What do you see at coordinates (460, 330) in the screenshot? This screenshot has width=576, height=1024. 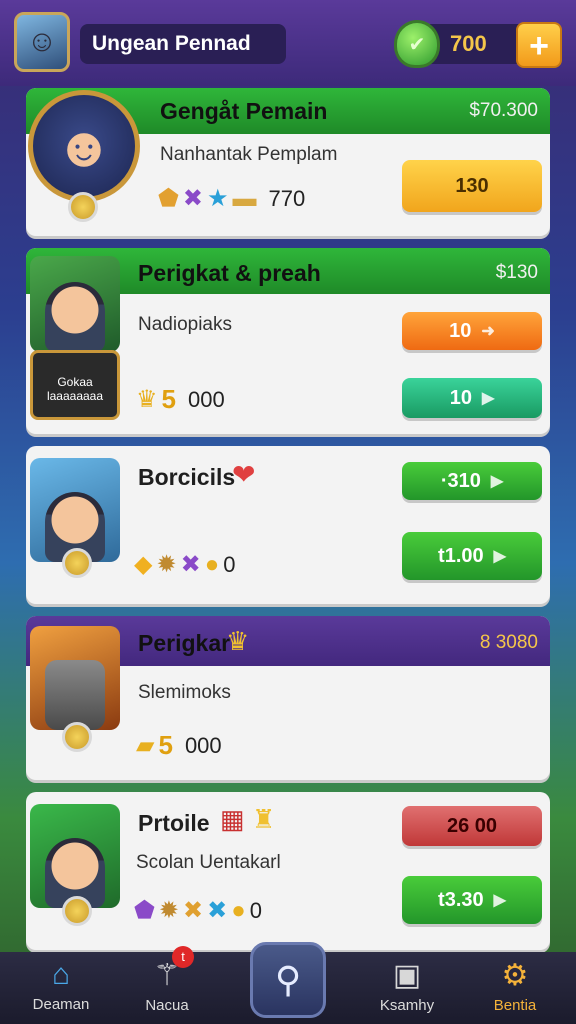 I see `buy-button-label: 10` at bounding box center [460, 330].